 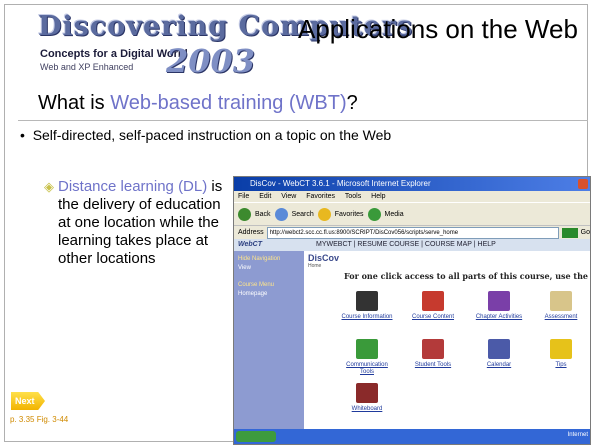 What do you see at coordinates (433, 349) in the screenshot?
I see `student-tools-icon` at bounding box center [433, 349].